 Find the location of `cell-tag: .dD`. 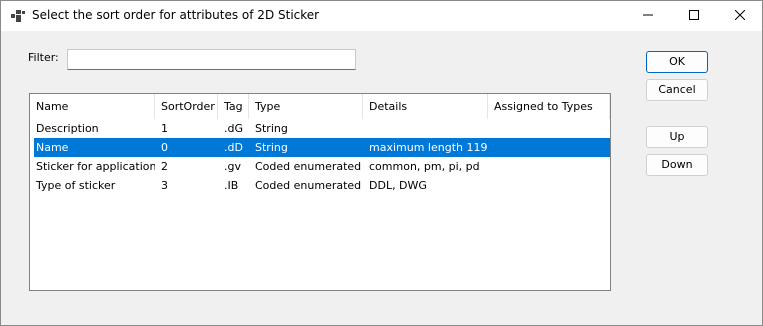

cell-tag: .dD is located at coordinates (233, 147).